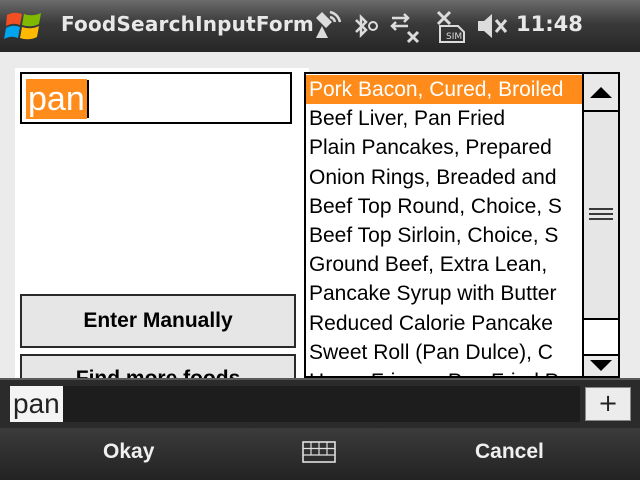 The width and height of the screenshot is (640, 480). I want to click on list-item: Ground Beef, Extra Lean,, so click(444, 264).